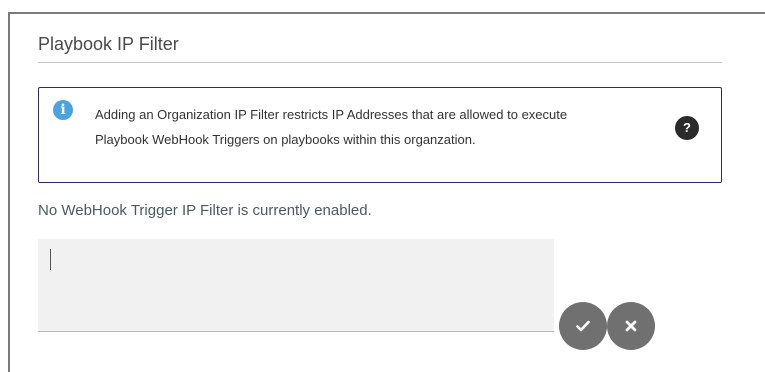  Describe the element at coordinates (63, 110) in the screenshot. I see `info-icon: i` at that location.